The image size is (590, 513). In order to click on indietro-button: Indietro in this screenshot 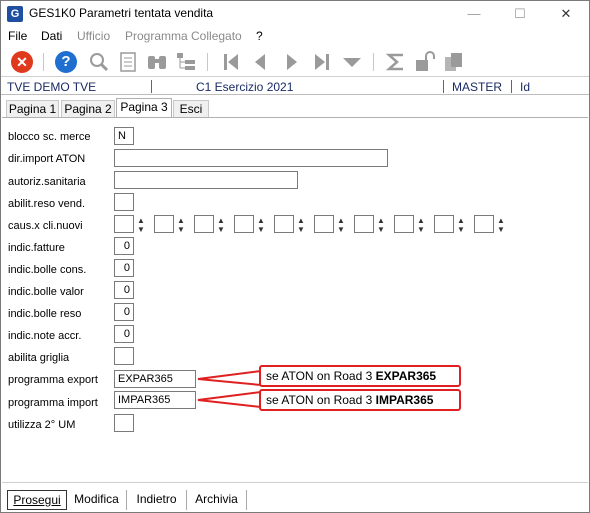, I will do `click(157, 500)`.